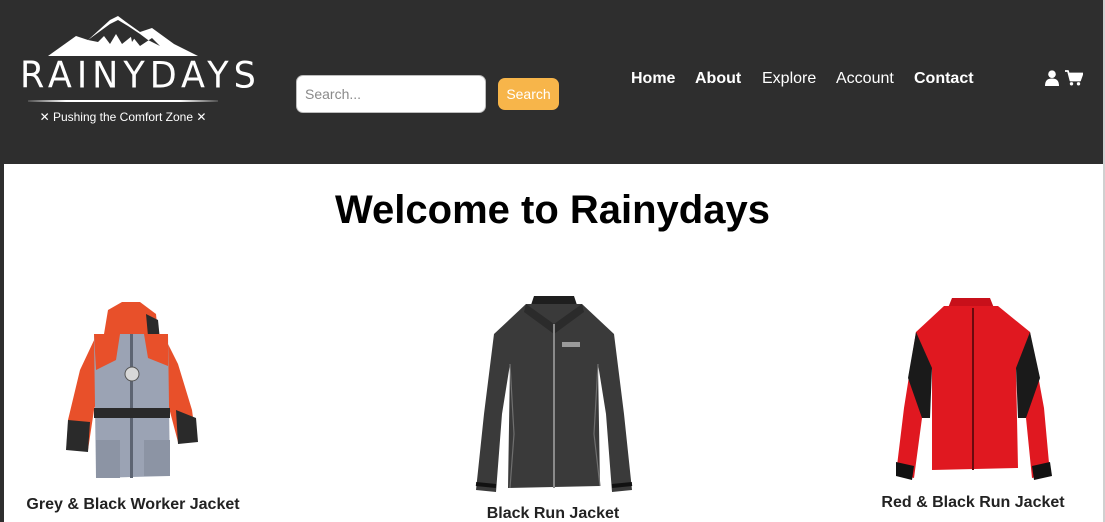  What do you see at coordinates (131, 390) in the screenshot?
I see `worker-jacket-image` at bounding box center [131, 390].